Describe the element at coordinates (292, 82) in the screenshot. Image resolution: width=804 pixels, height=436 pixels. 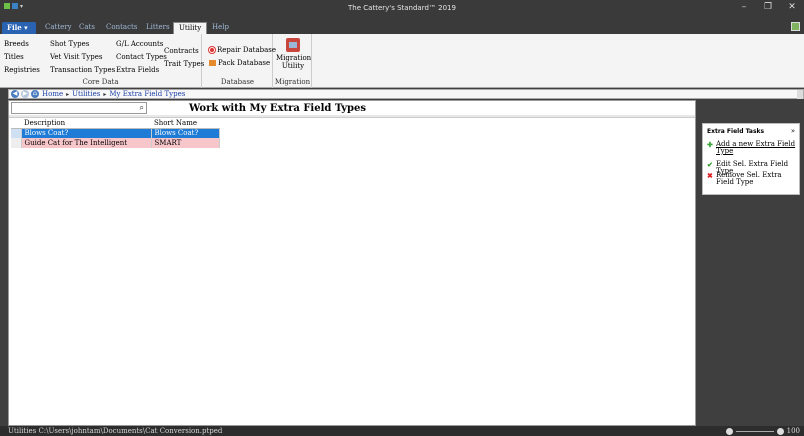
I see `migration-caption: Migration` at that location.